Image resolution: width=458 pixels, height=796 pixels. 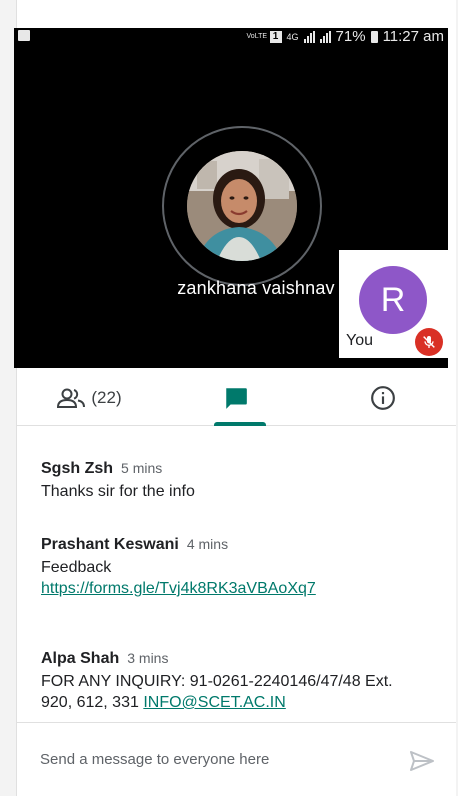 What do you see at coordinates (359, 340) in the screenshot?
I see `self-label: You` at bounding box center [359, 340].